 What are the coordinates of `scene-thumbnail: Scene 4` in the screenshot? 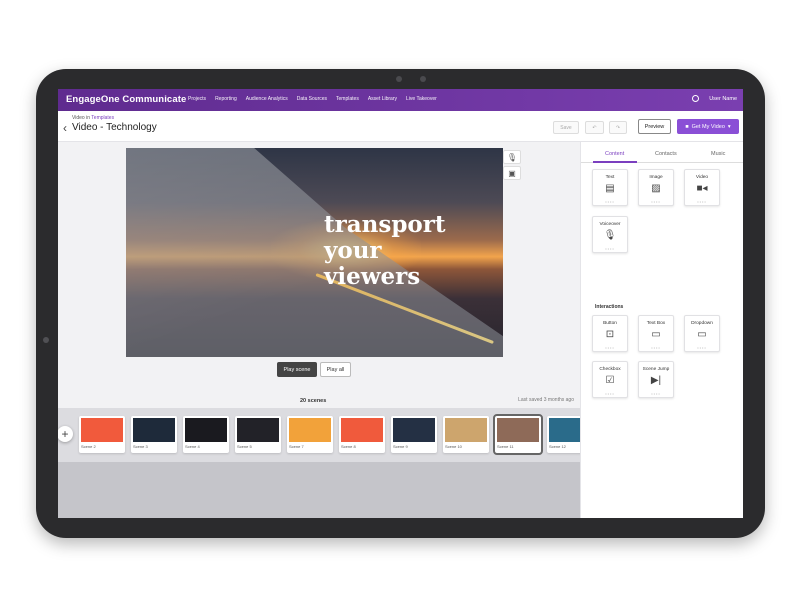 It's located at (206, 434).